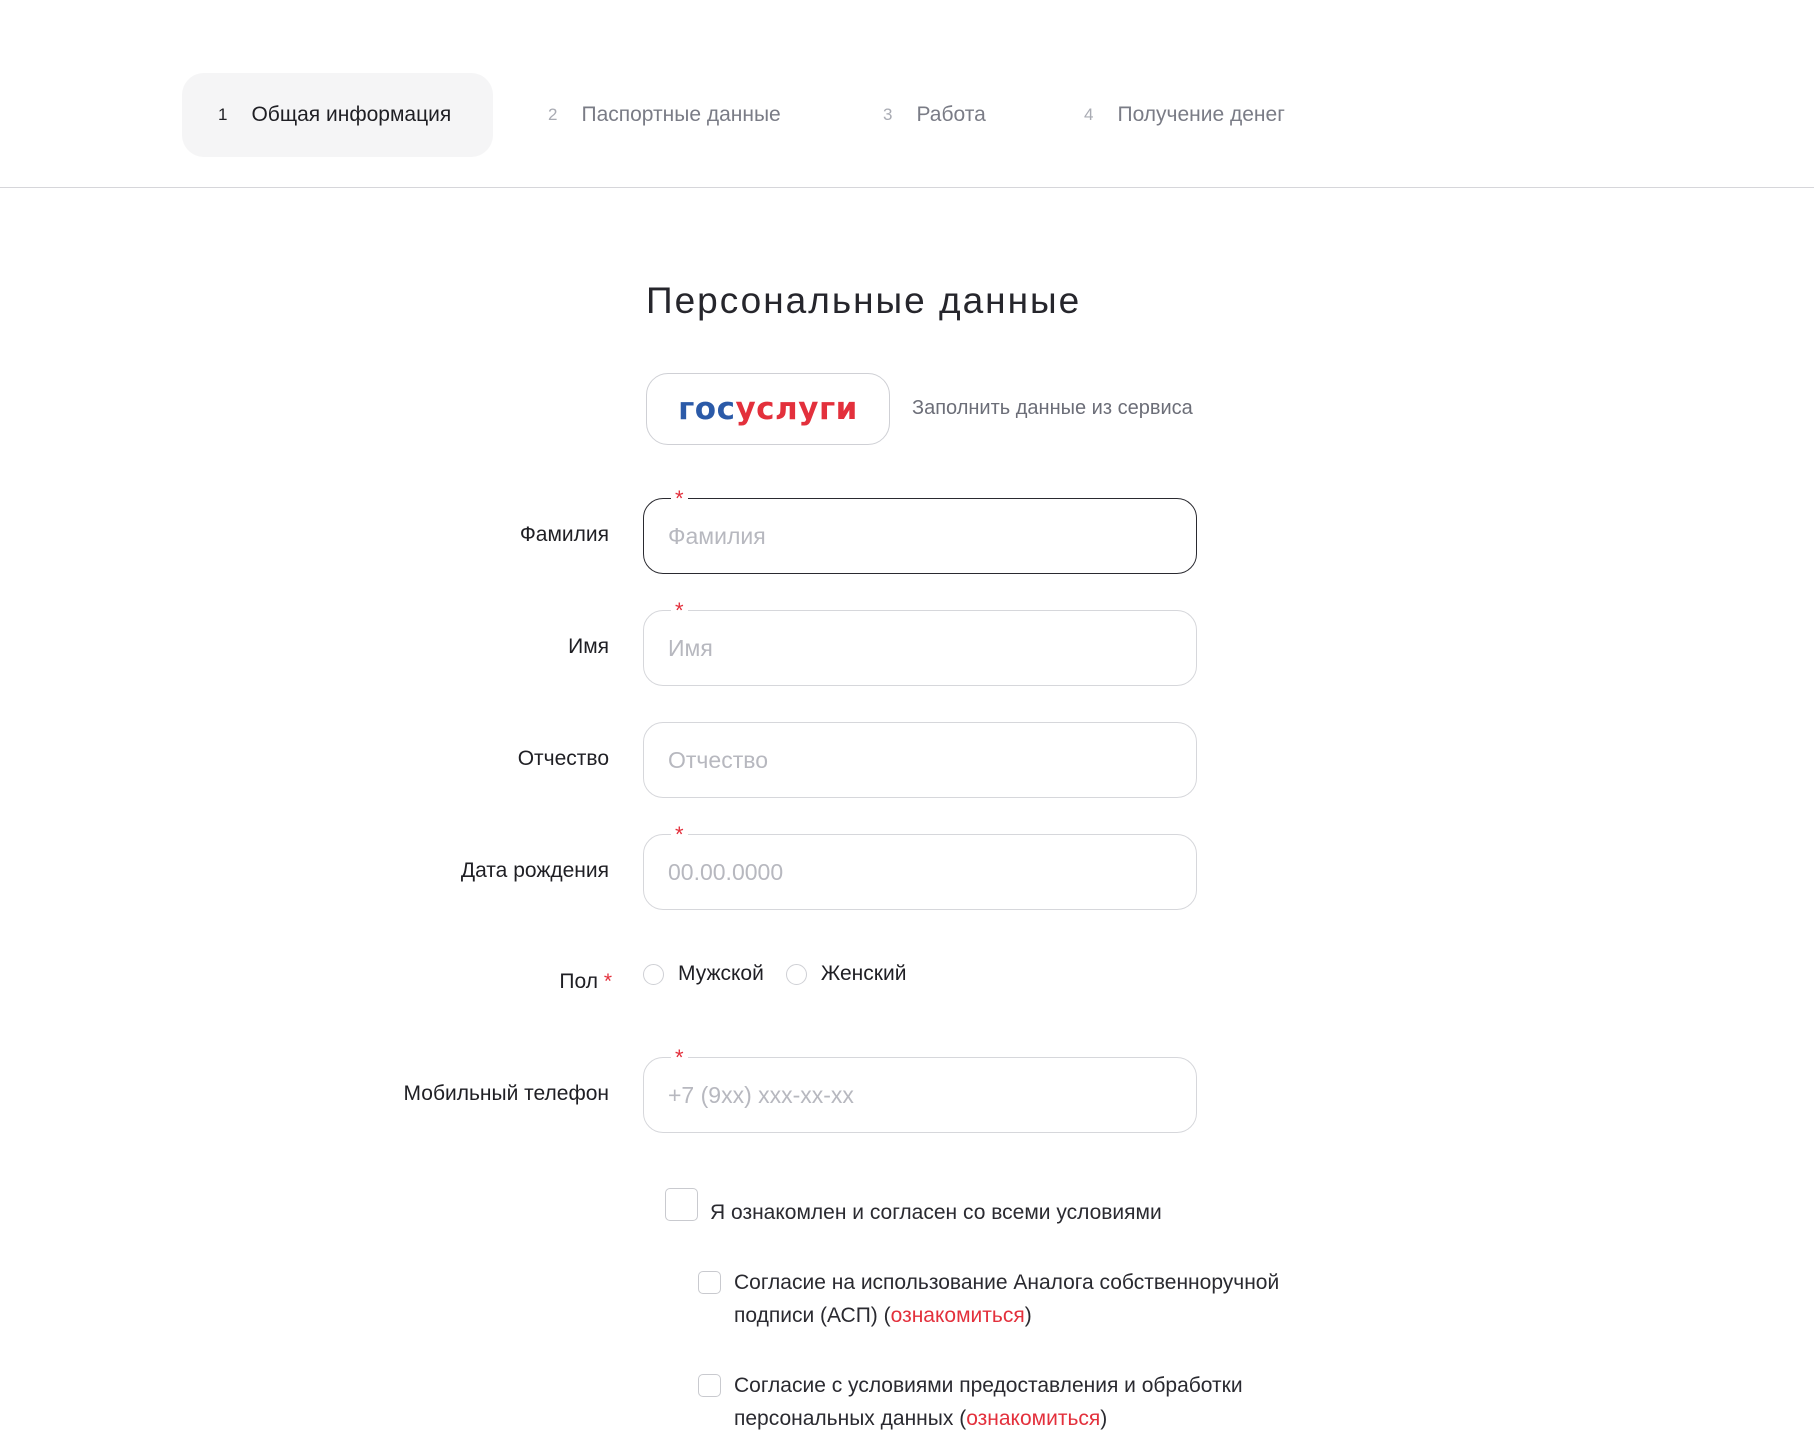 The width and height of the screenshot is (1814, 1454). I want to click on first-name-input, so click(920, 648).